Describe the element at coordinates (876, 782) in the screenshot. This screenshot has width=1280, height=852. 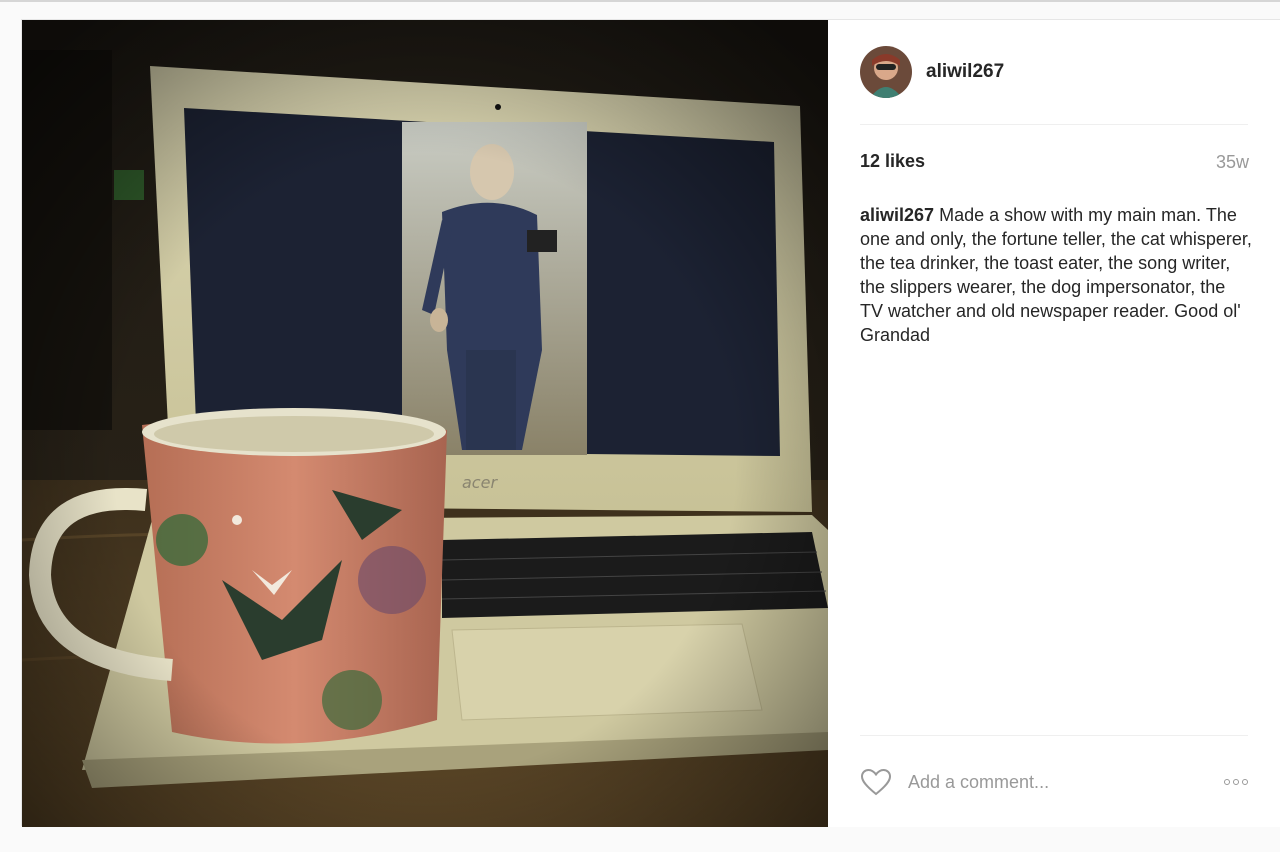
I see `heart-icon` at that location.